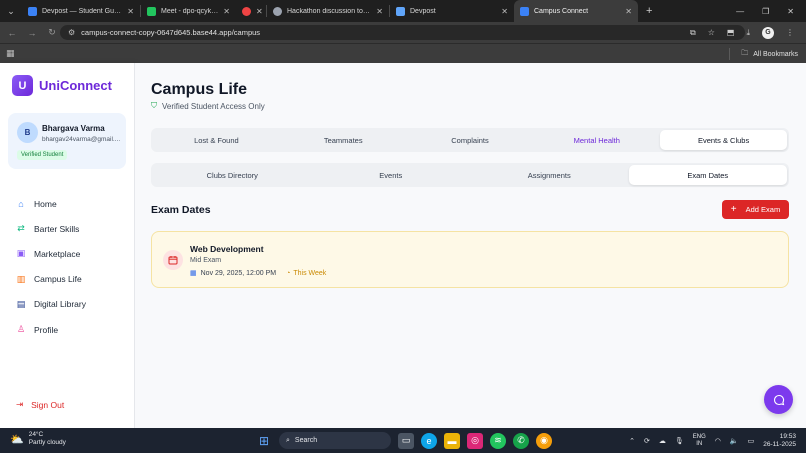 The height and width of the screenshot is (453, 806). What do you see at coordinates (27, 132) in the screenshot?
I see `avatar: B` at bounding box center [27, 132].